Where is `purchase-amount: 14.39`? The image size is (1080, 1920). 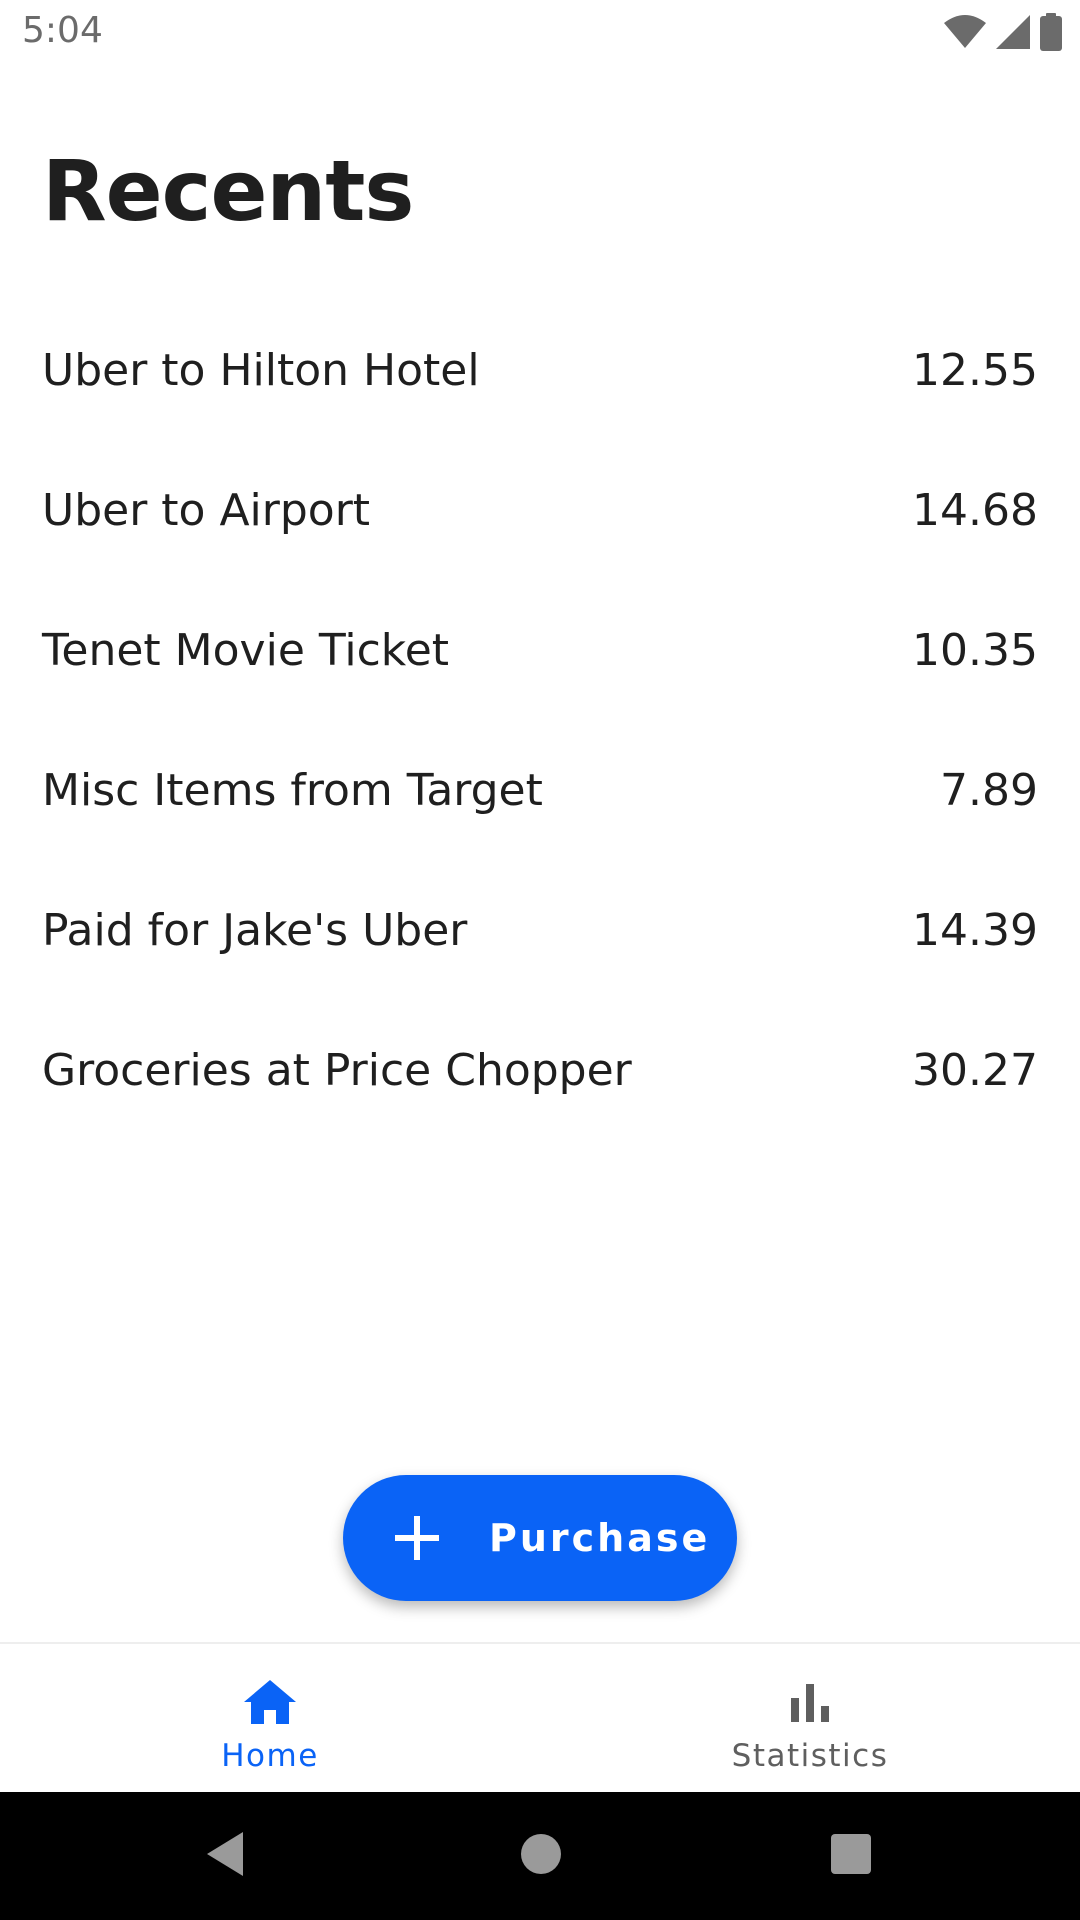
purchase-amount: 14.39 is located at coordinates (975, 930).